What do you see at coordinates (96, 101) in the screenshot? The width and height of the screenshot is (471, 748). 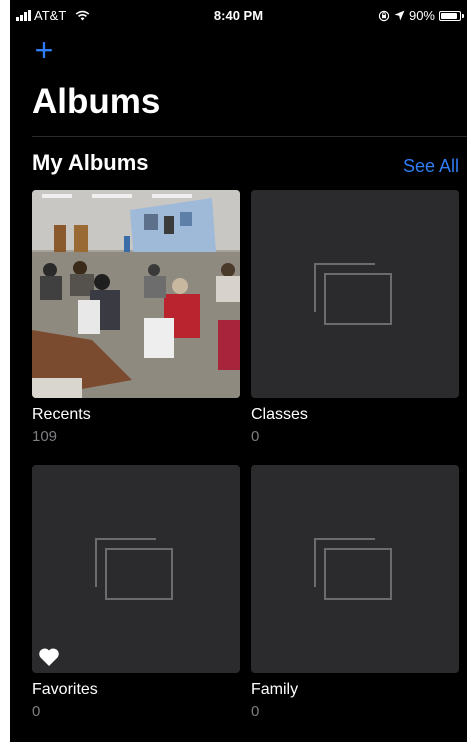 I see `page-title: Albums` at bounding box center [96, 101].